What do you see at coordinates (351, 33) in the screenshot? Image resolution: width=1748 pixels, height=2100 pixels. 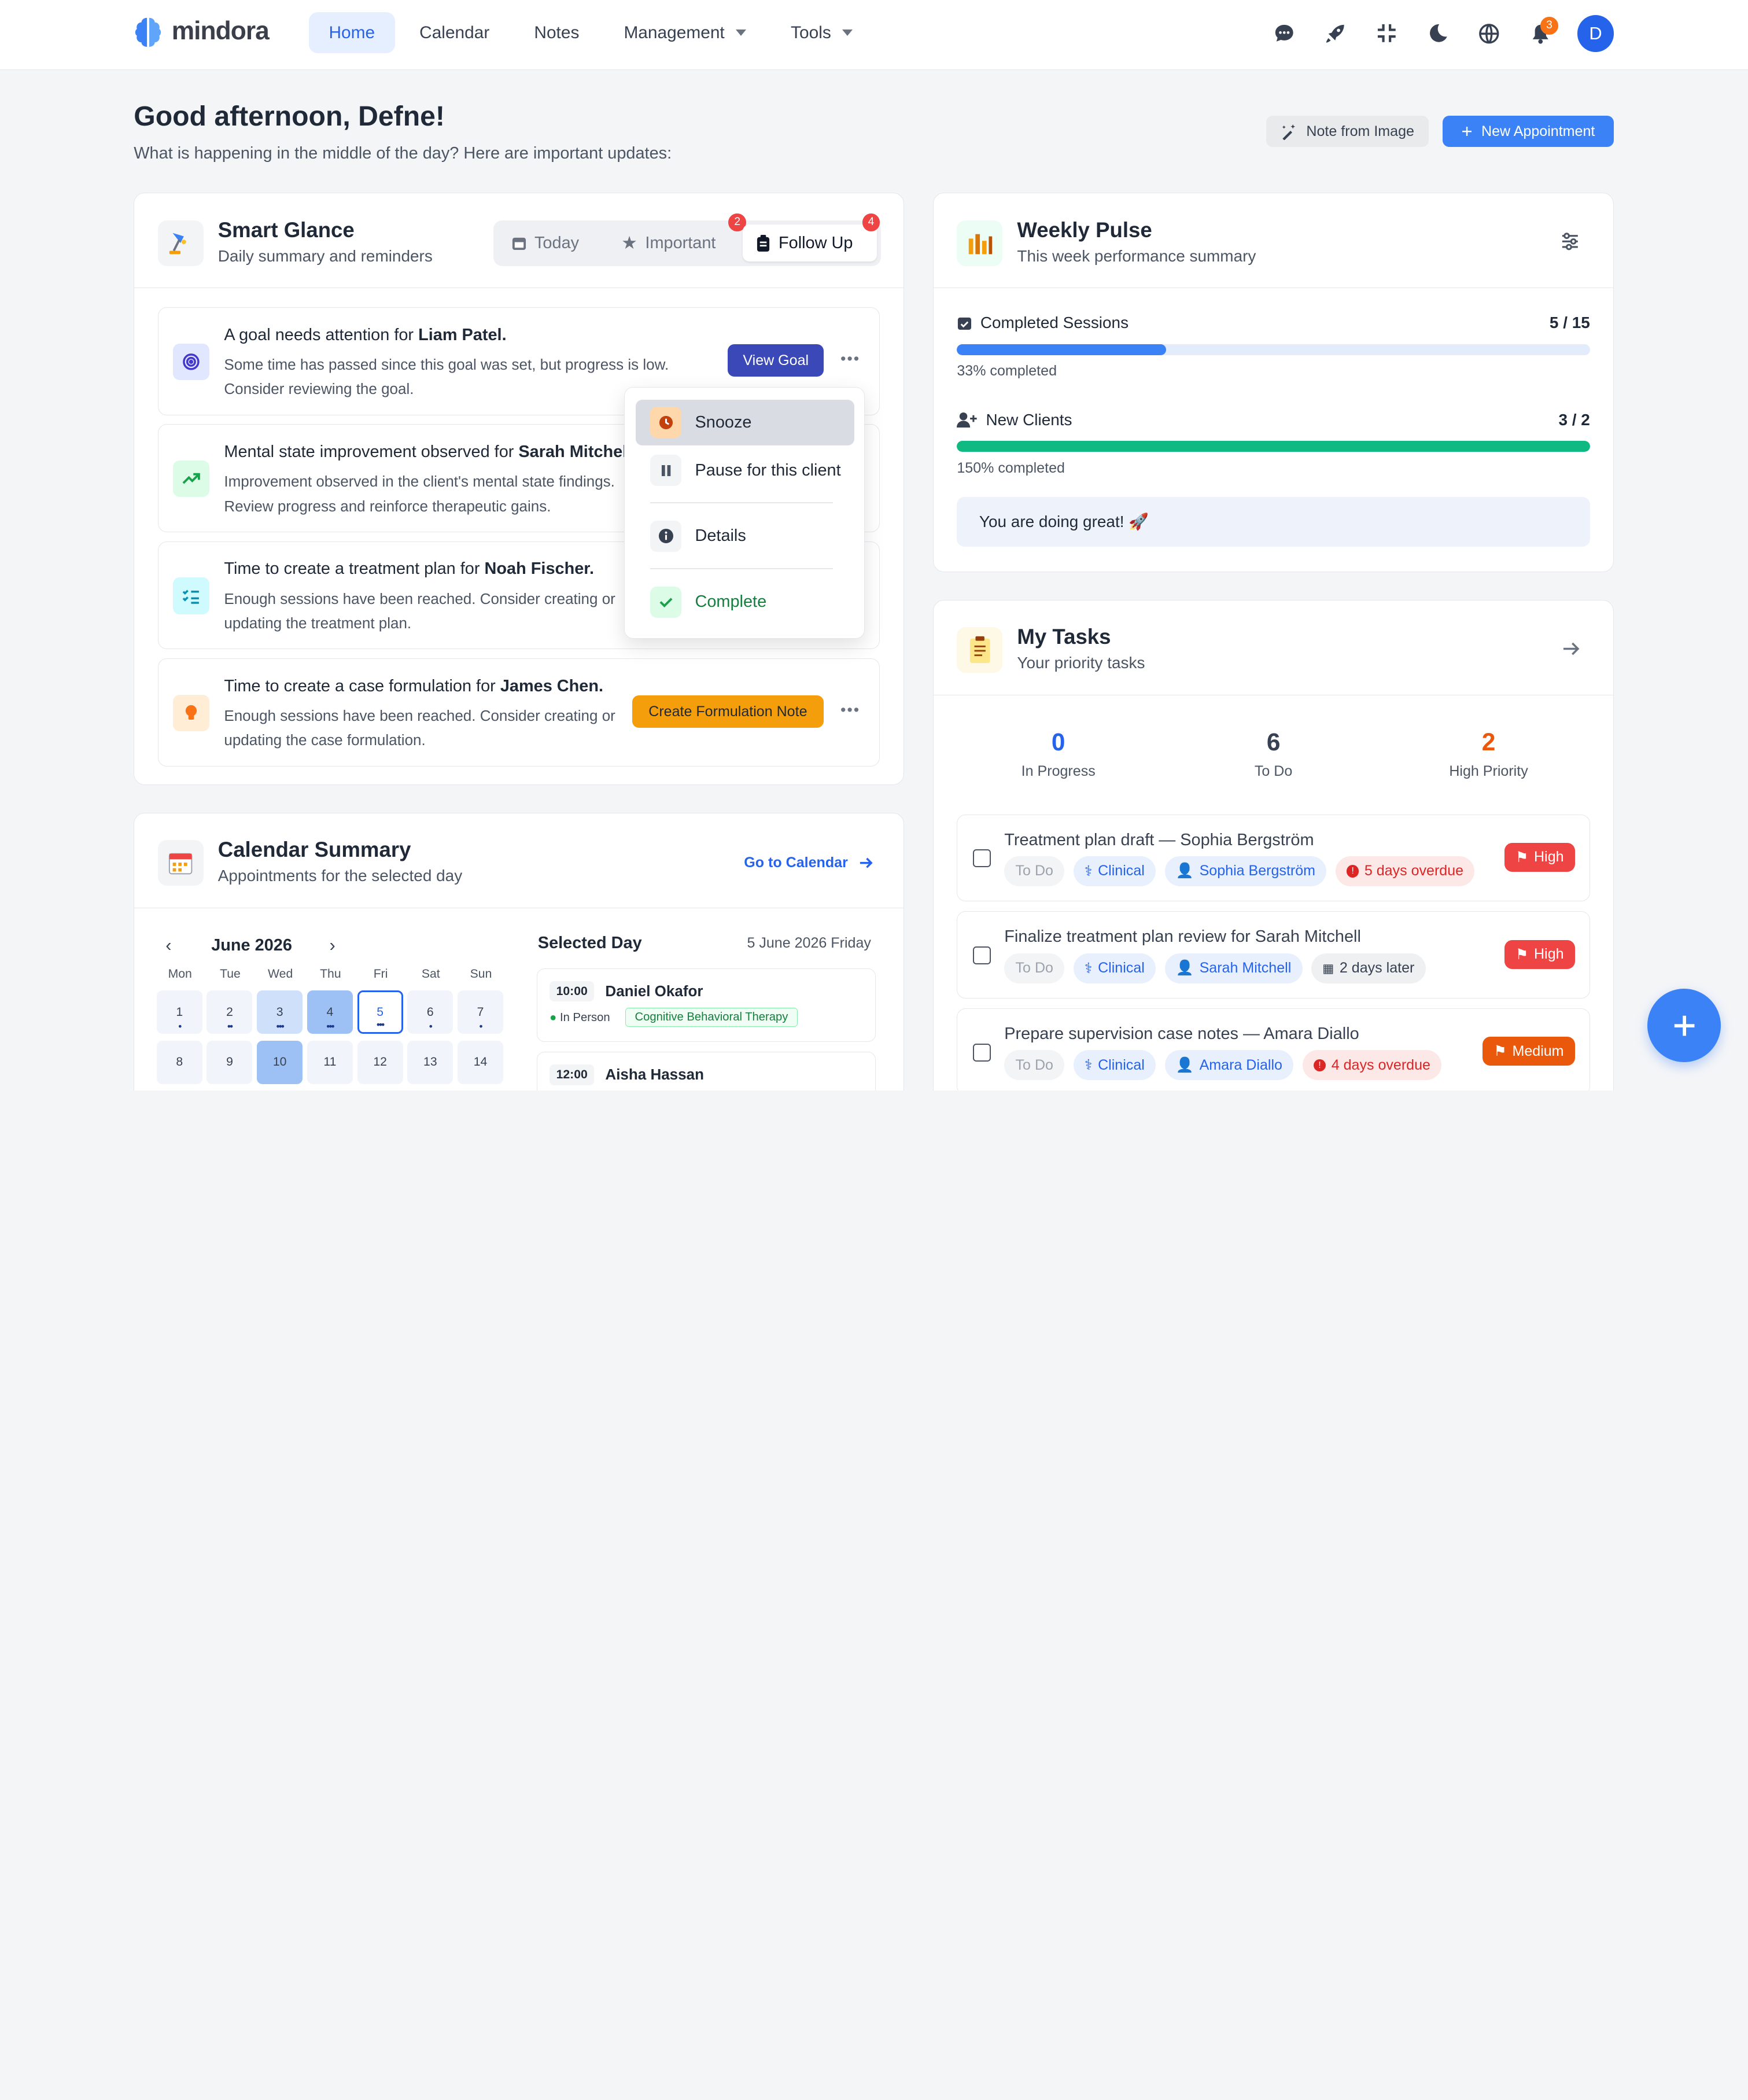 I see `nav-home: Home` at bounding box center [351, 33].